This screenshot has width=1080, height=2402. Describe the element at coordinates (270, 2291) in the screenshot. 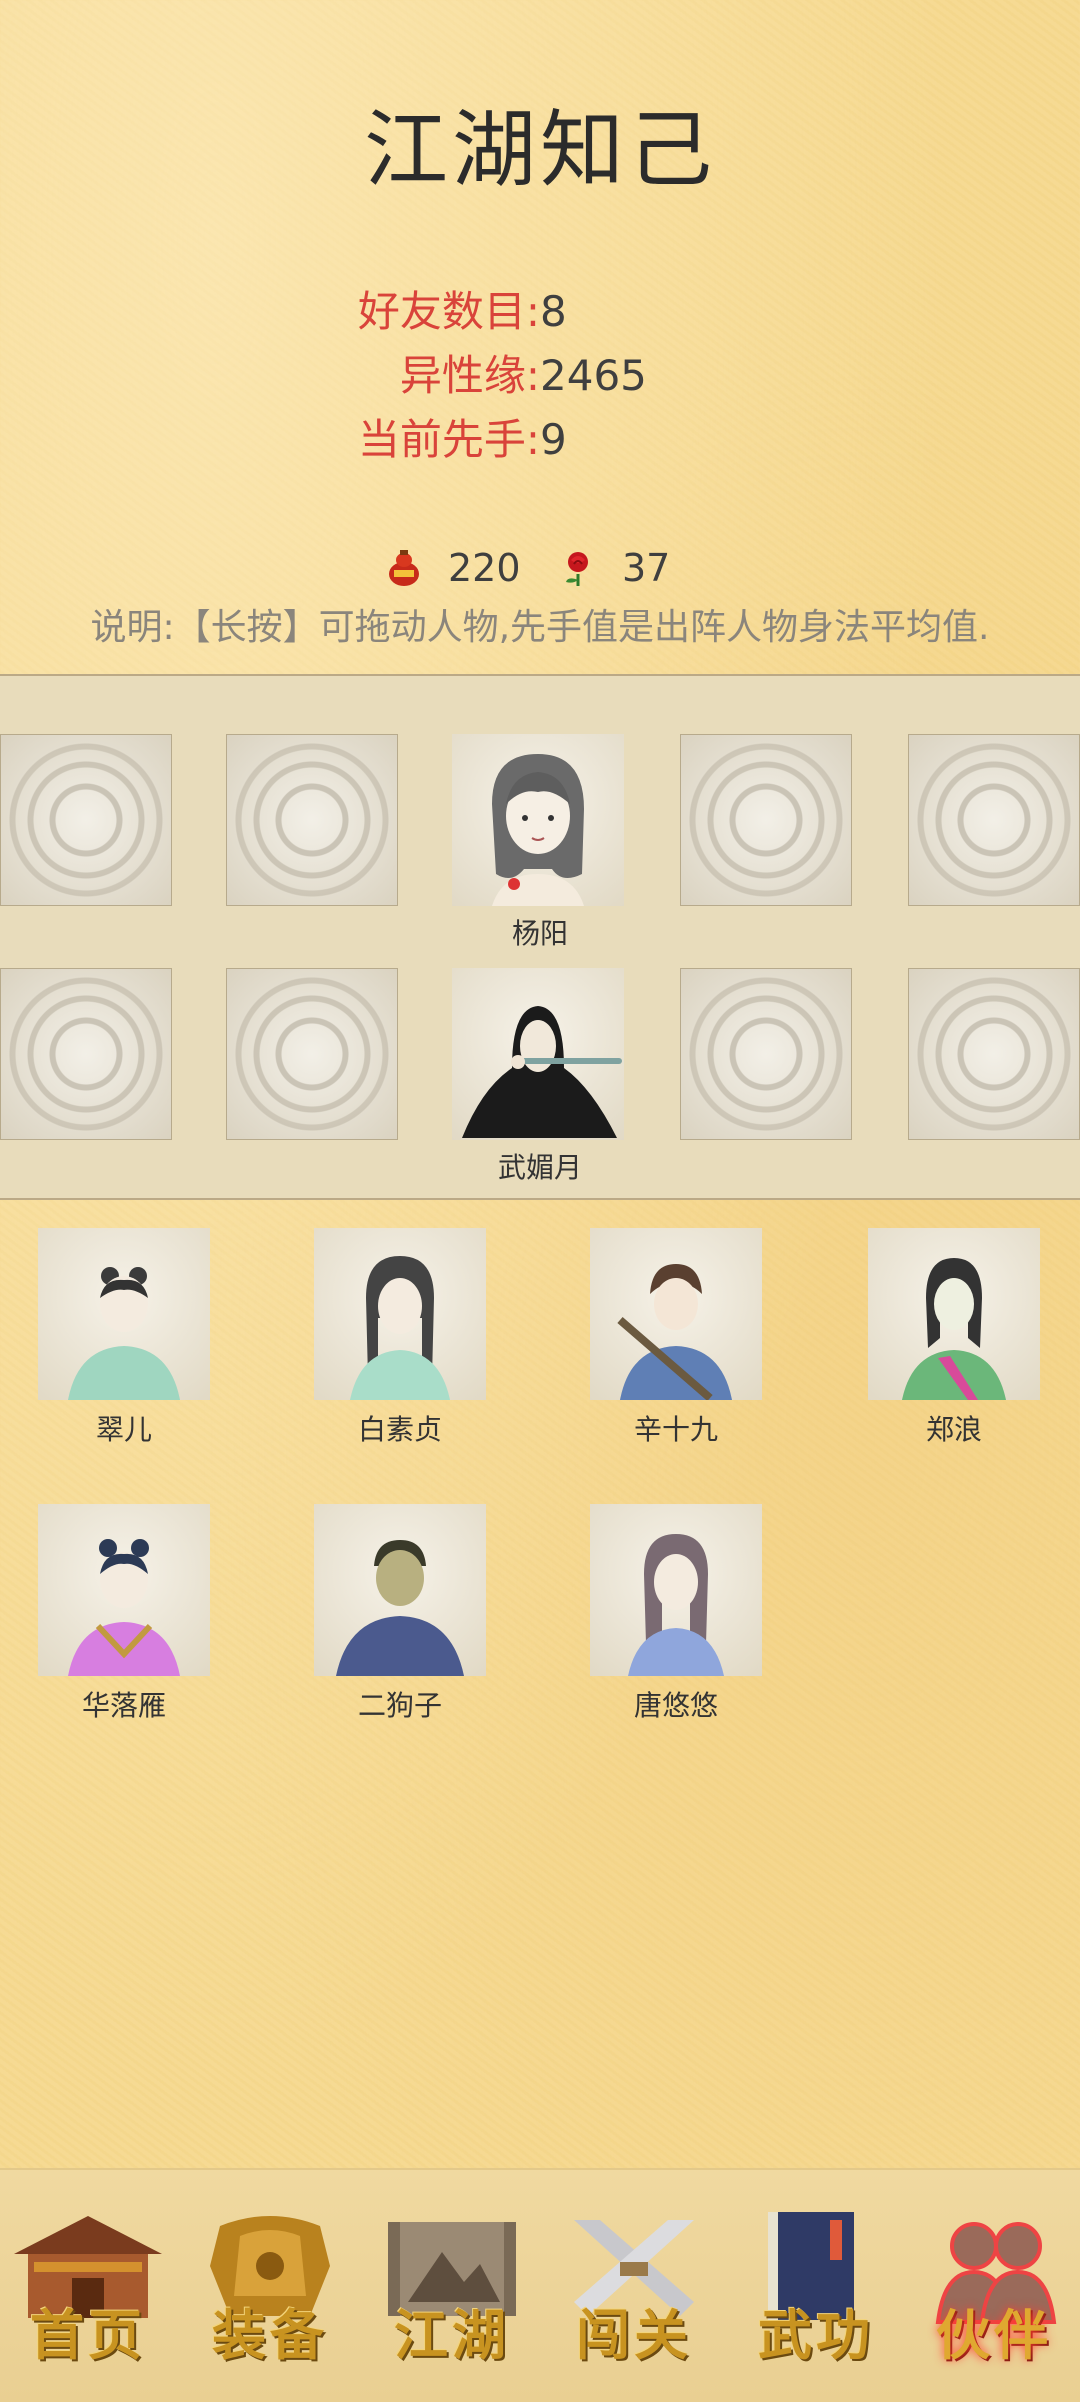

I see `nav-equipment: 装备` at that location.